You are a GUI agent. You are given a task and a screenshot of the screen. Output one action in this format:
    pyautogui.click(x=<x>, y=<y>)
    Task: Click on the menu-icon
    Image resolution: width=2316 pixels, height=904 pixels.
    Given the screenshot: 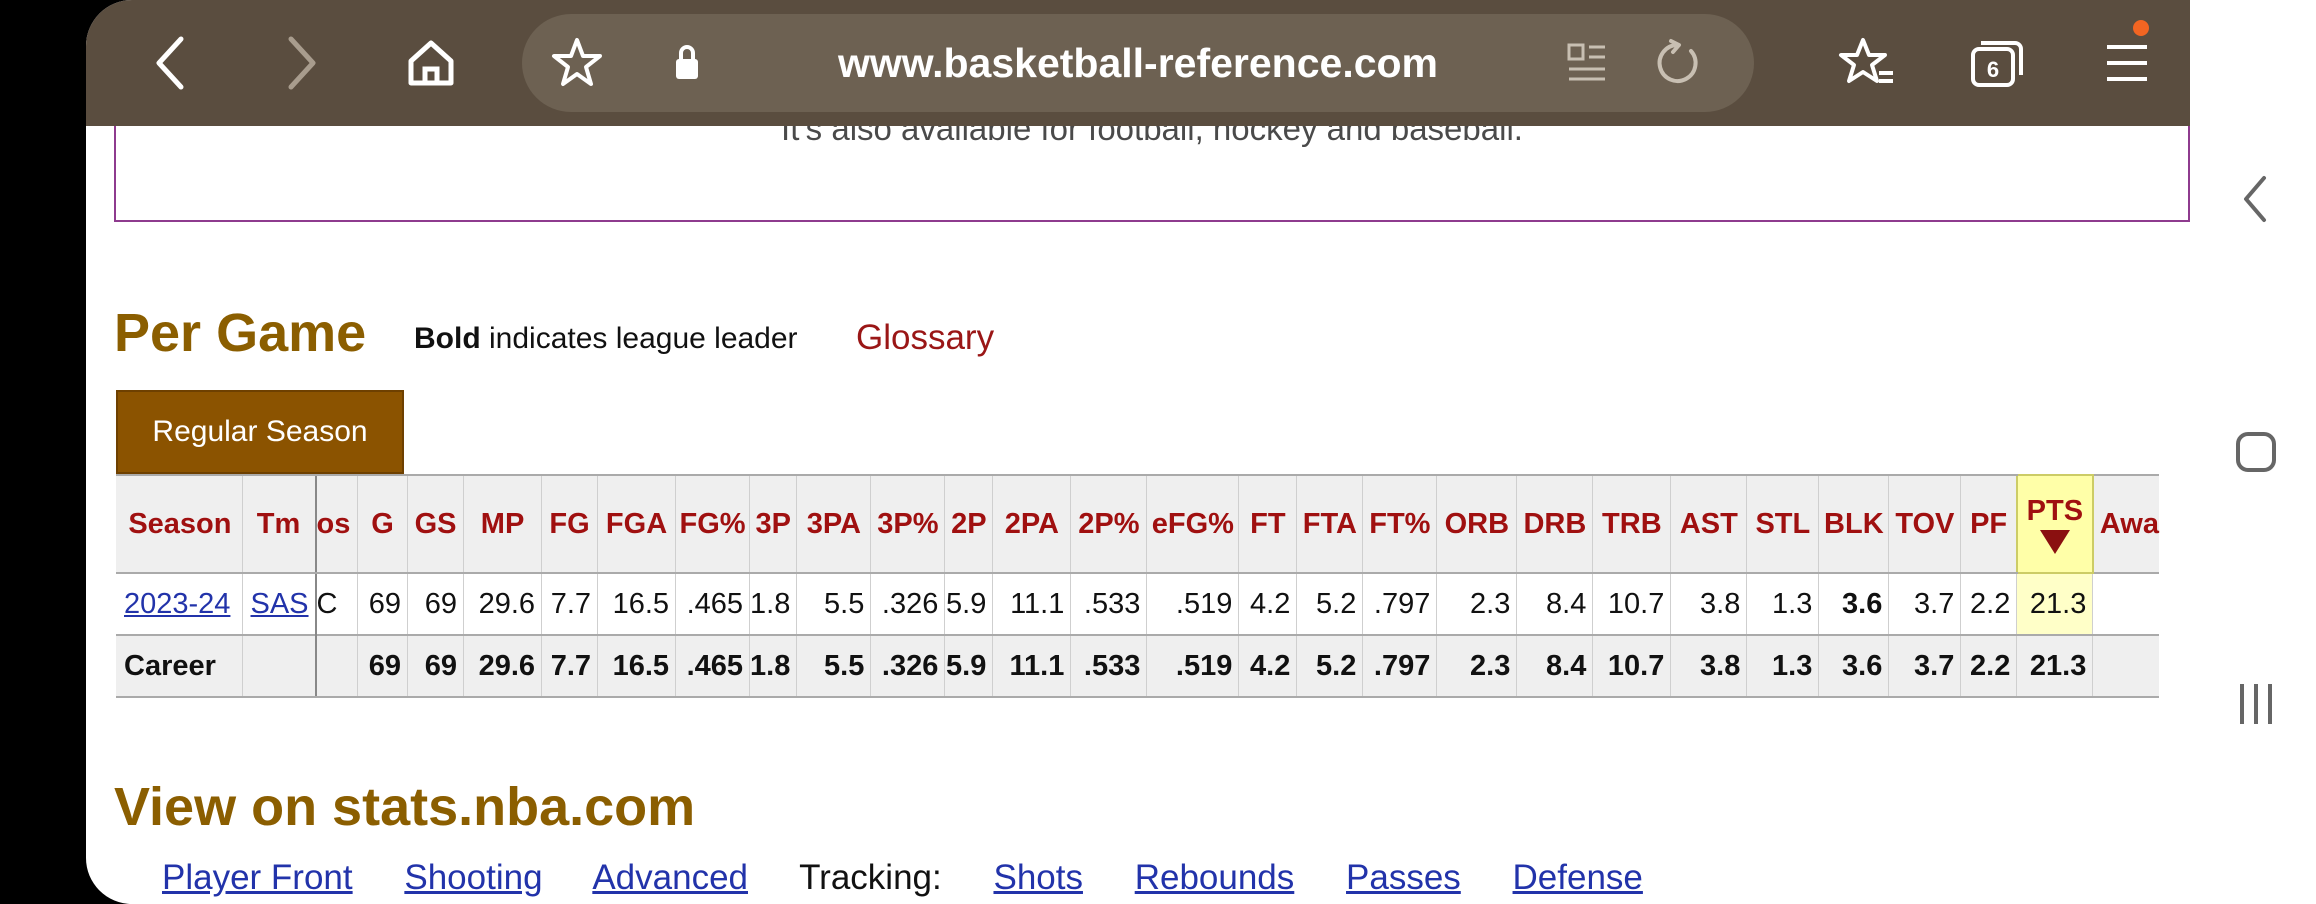 What is the action you would take?
    pyautogui.click(x=2127, y=63)
    